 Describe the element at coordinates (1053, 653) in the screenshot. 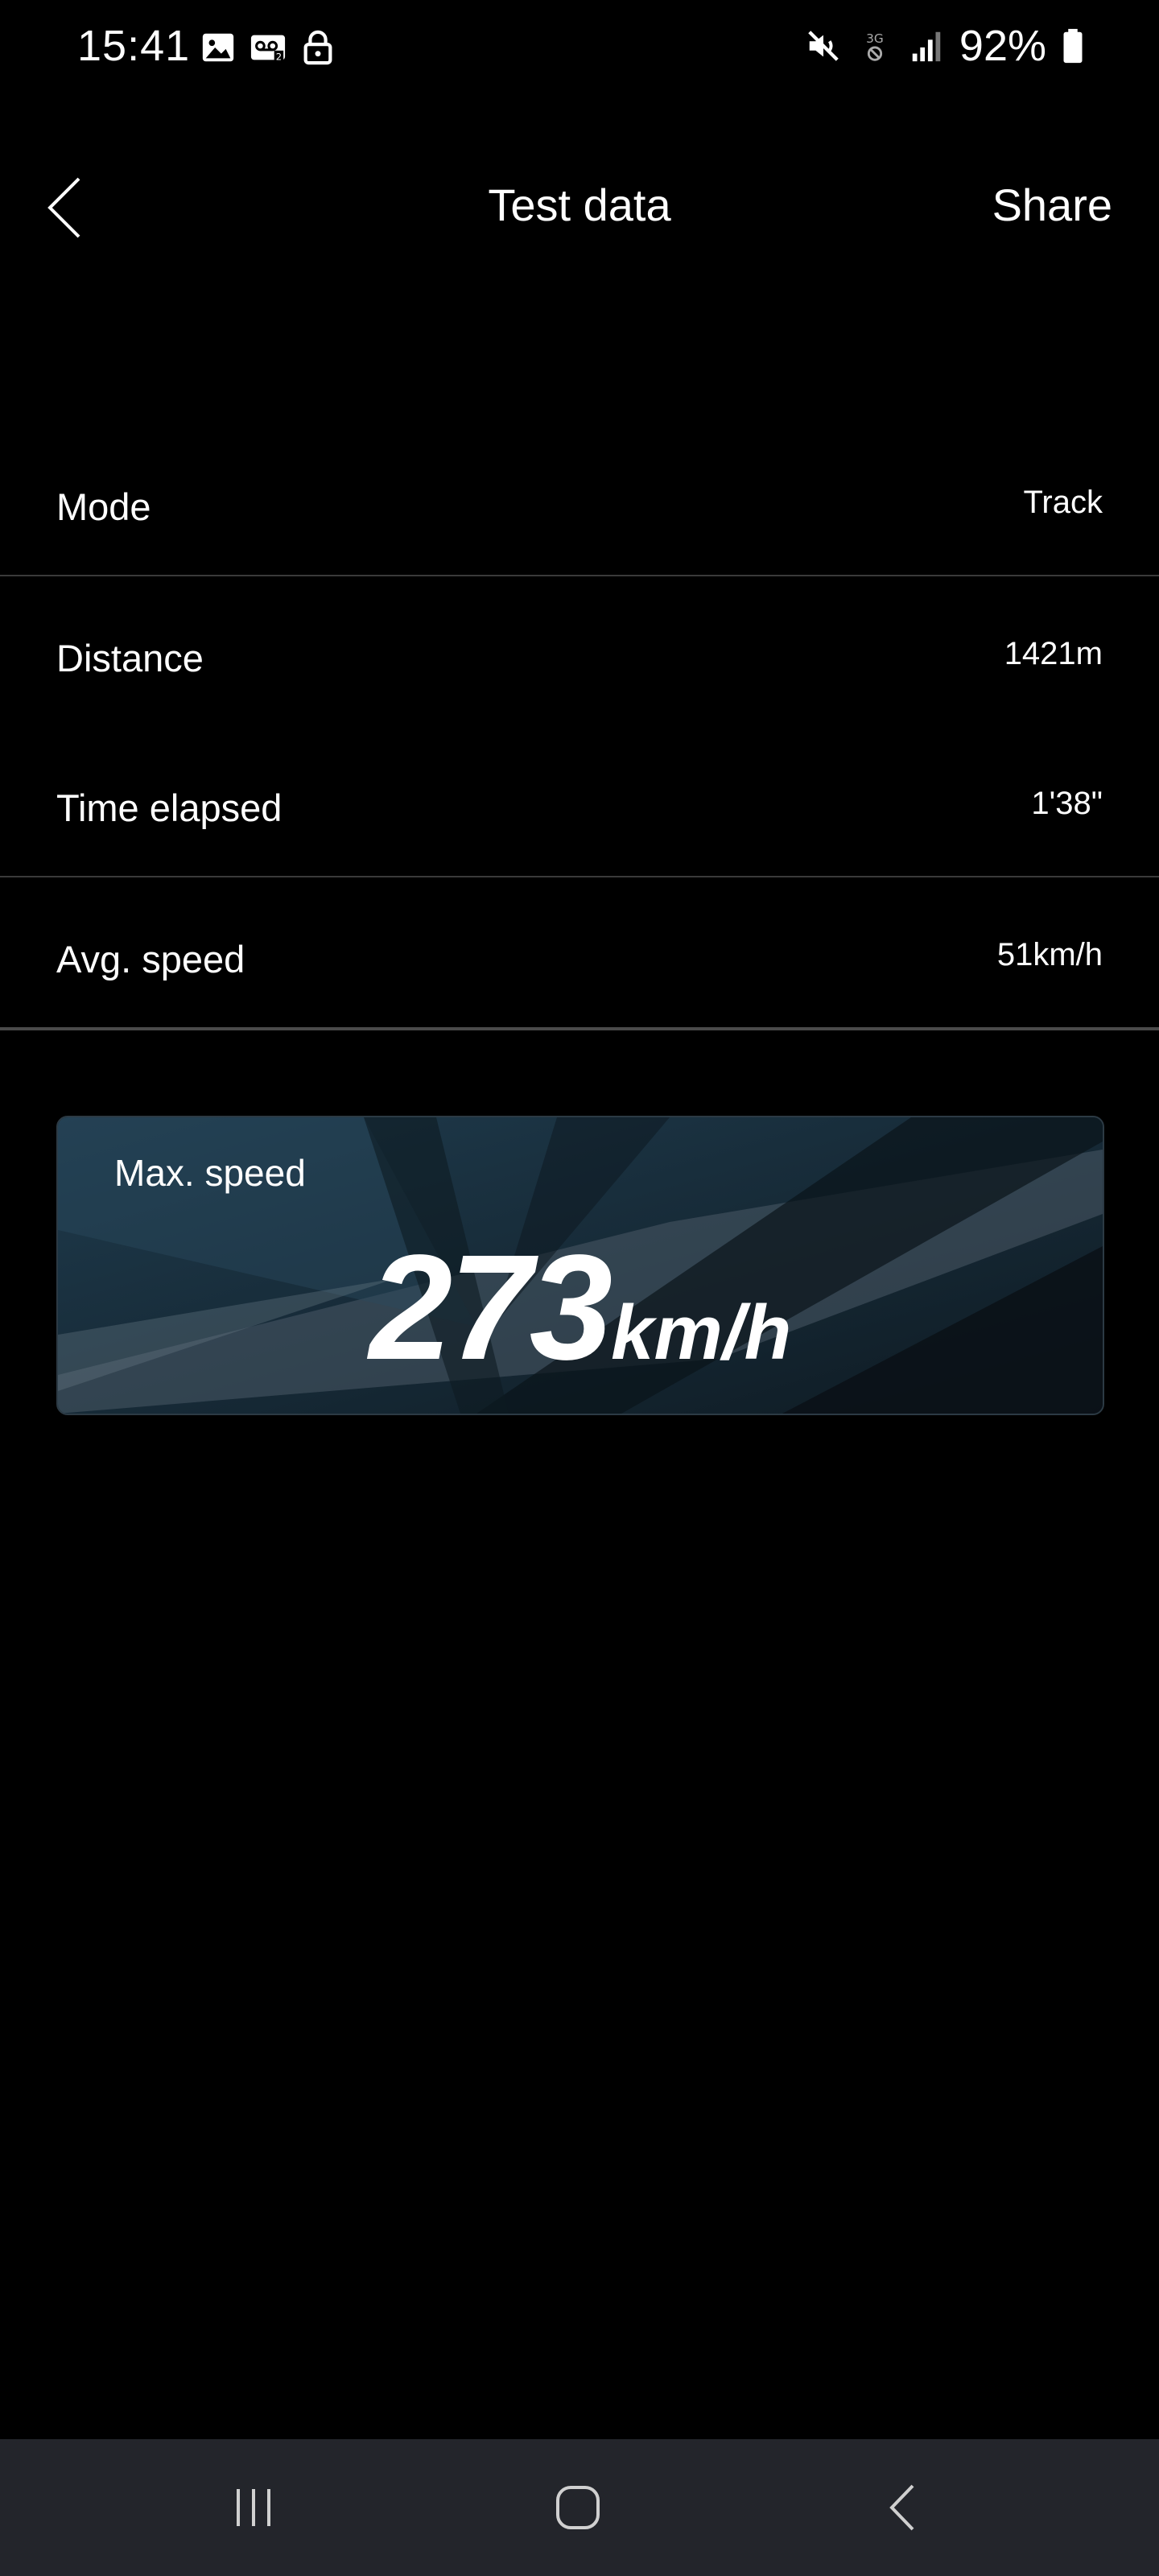

I see `row-value: 1421m` at that location.